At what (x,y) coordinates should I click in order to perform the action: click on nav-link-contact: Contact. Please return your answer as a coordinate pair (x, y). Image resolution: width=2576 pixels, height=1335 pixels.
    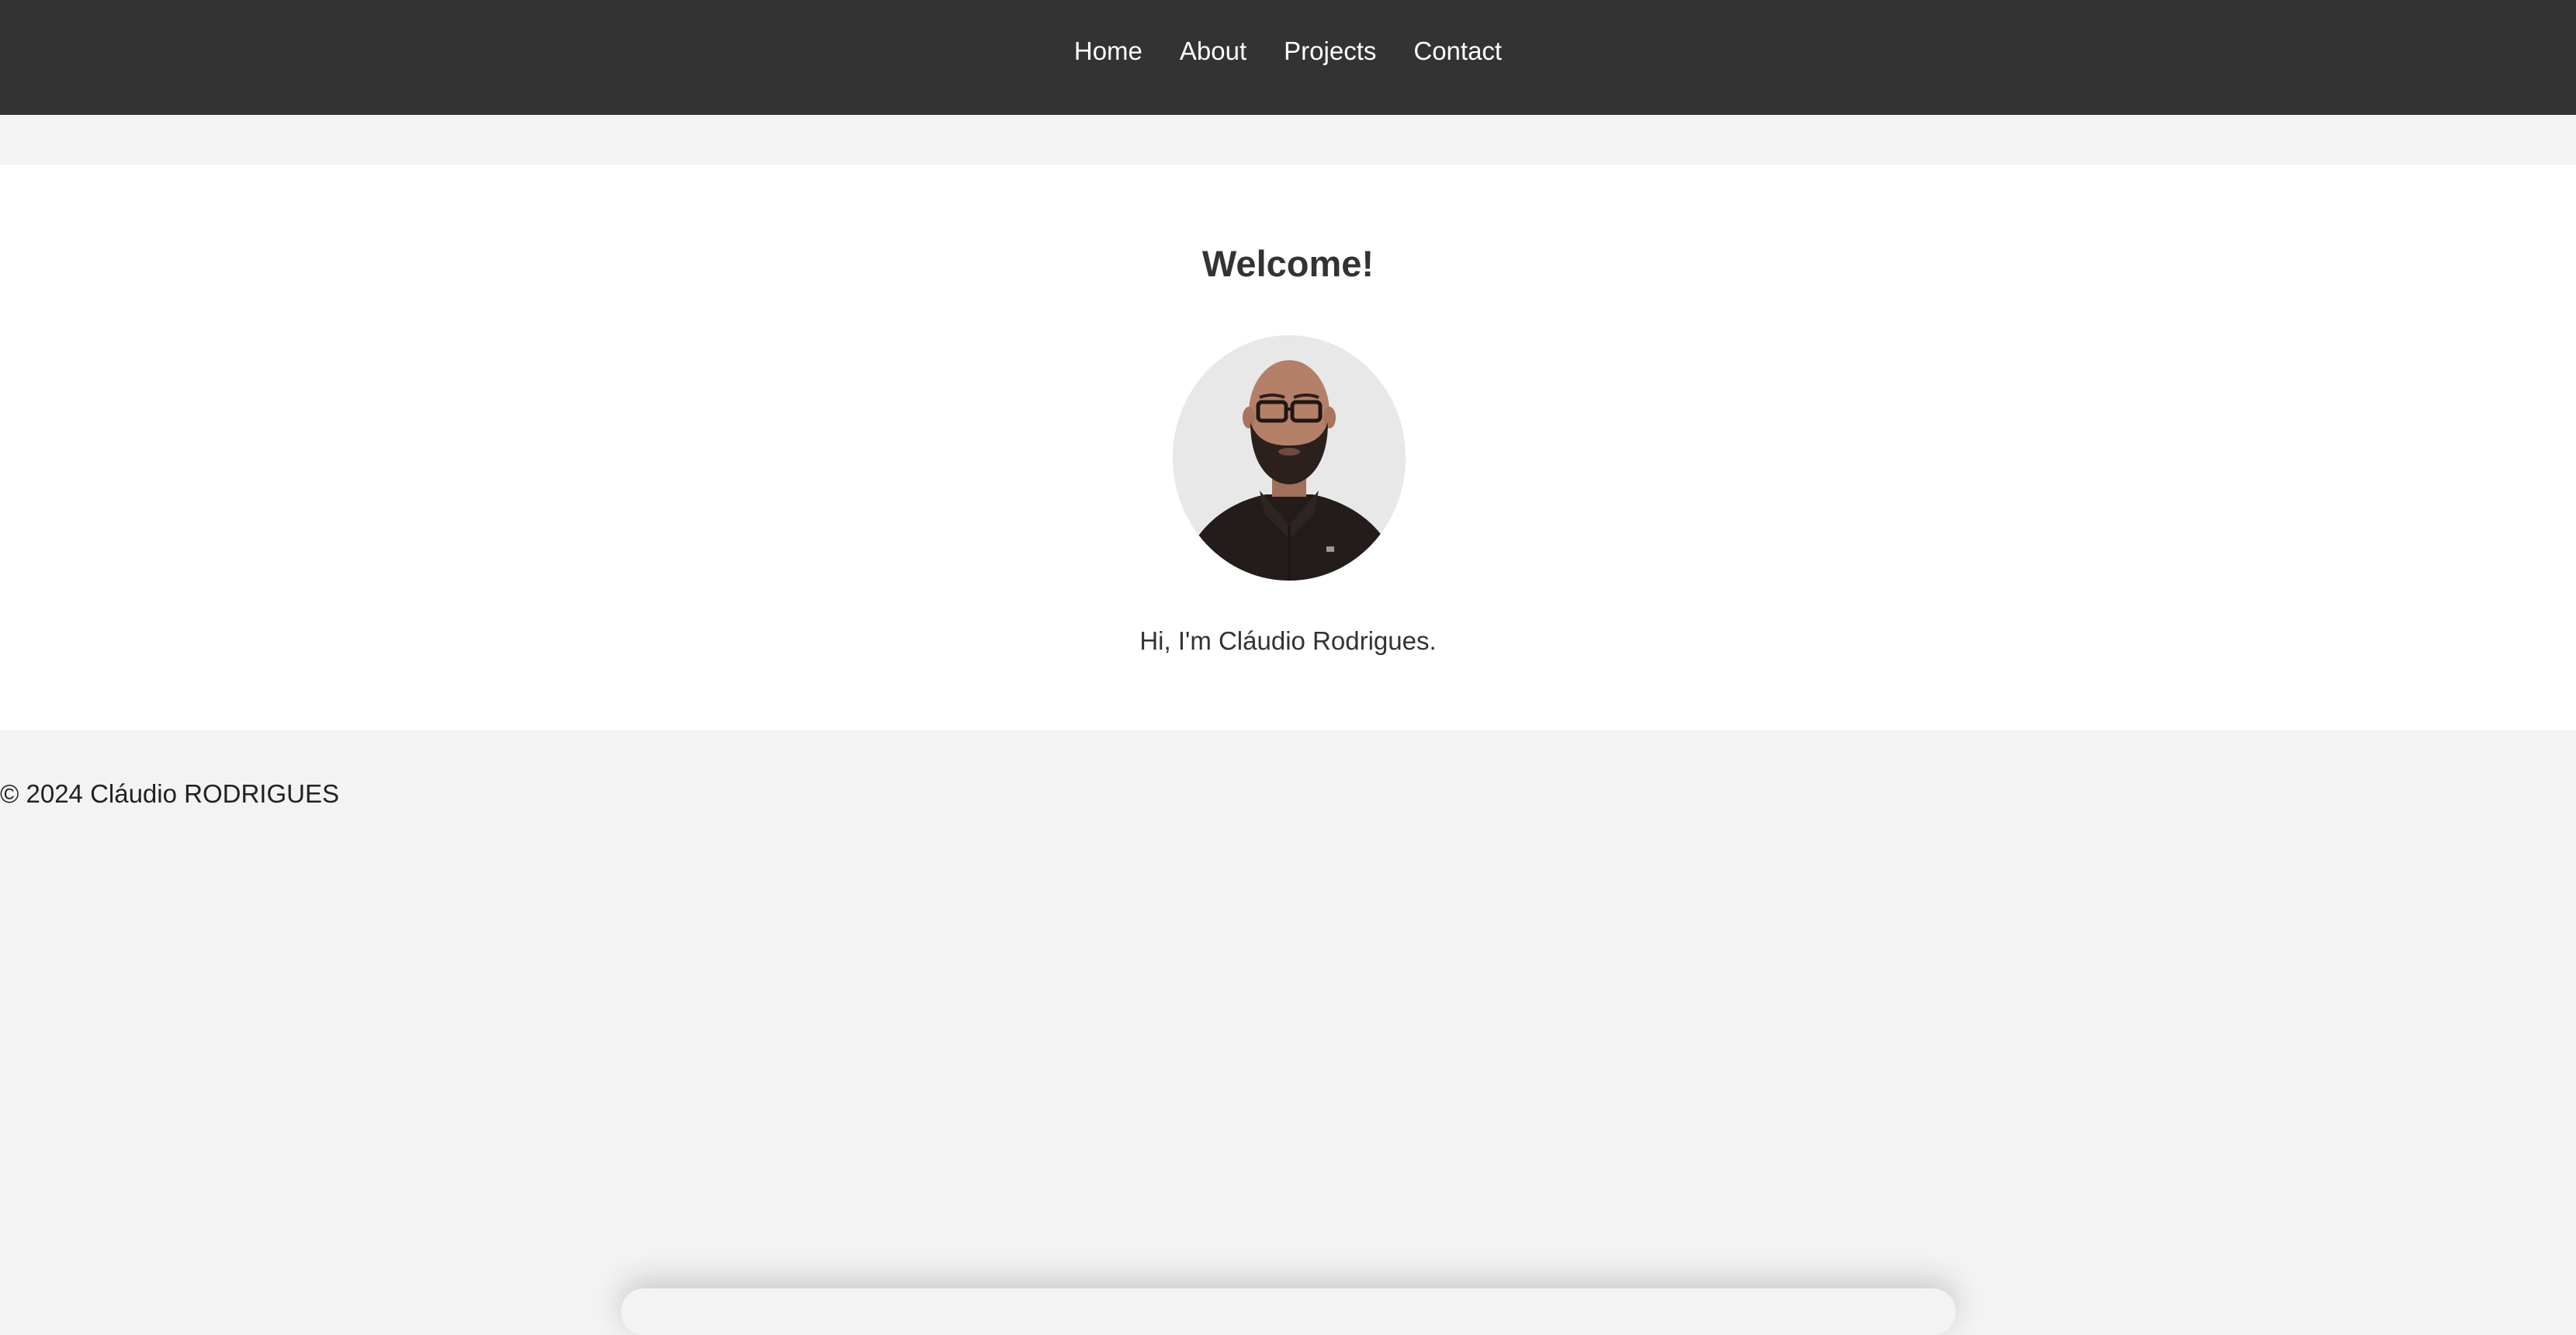
    Looking at the image, I should click on (1457, 50).